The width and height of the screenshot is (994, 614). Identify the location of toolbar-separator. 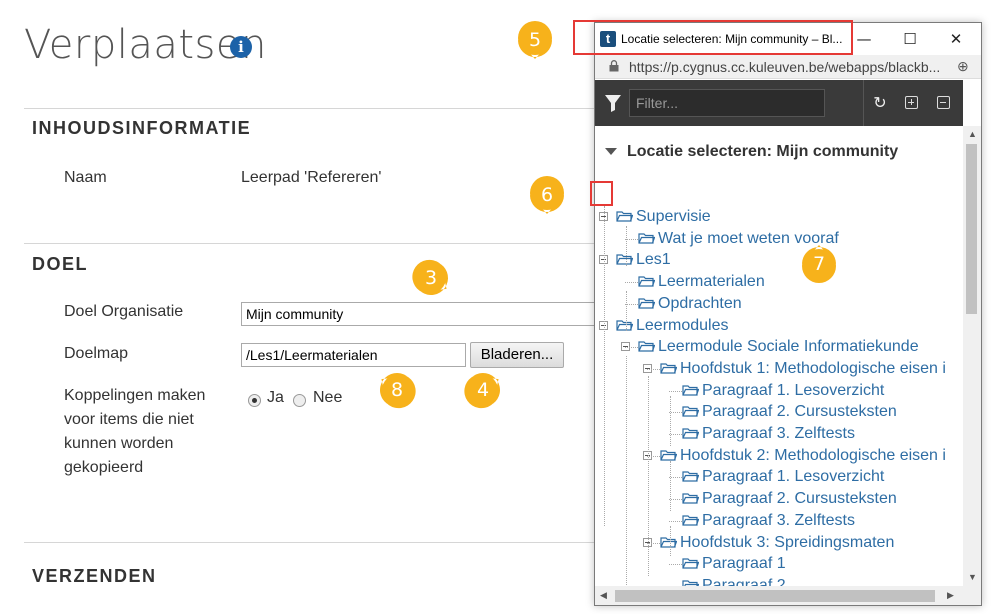
(863, 103).